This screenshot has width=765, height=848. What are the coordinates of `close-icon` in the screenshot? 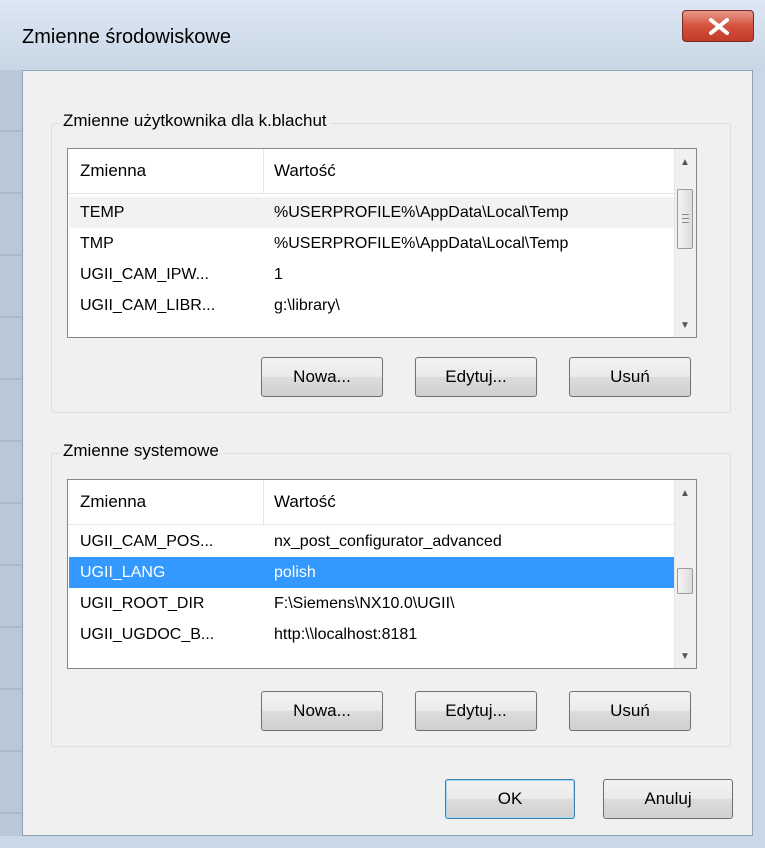 It's located at (719, 26).